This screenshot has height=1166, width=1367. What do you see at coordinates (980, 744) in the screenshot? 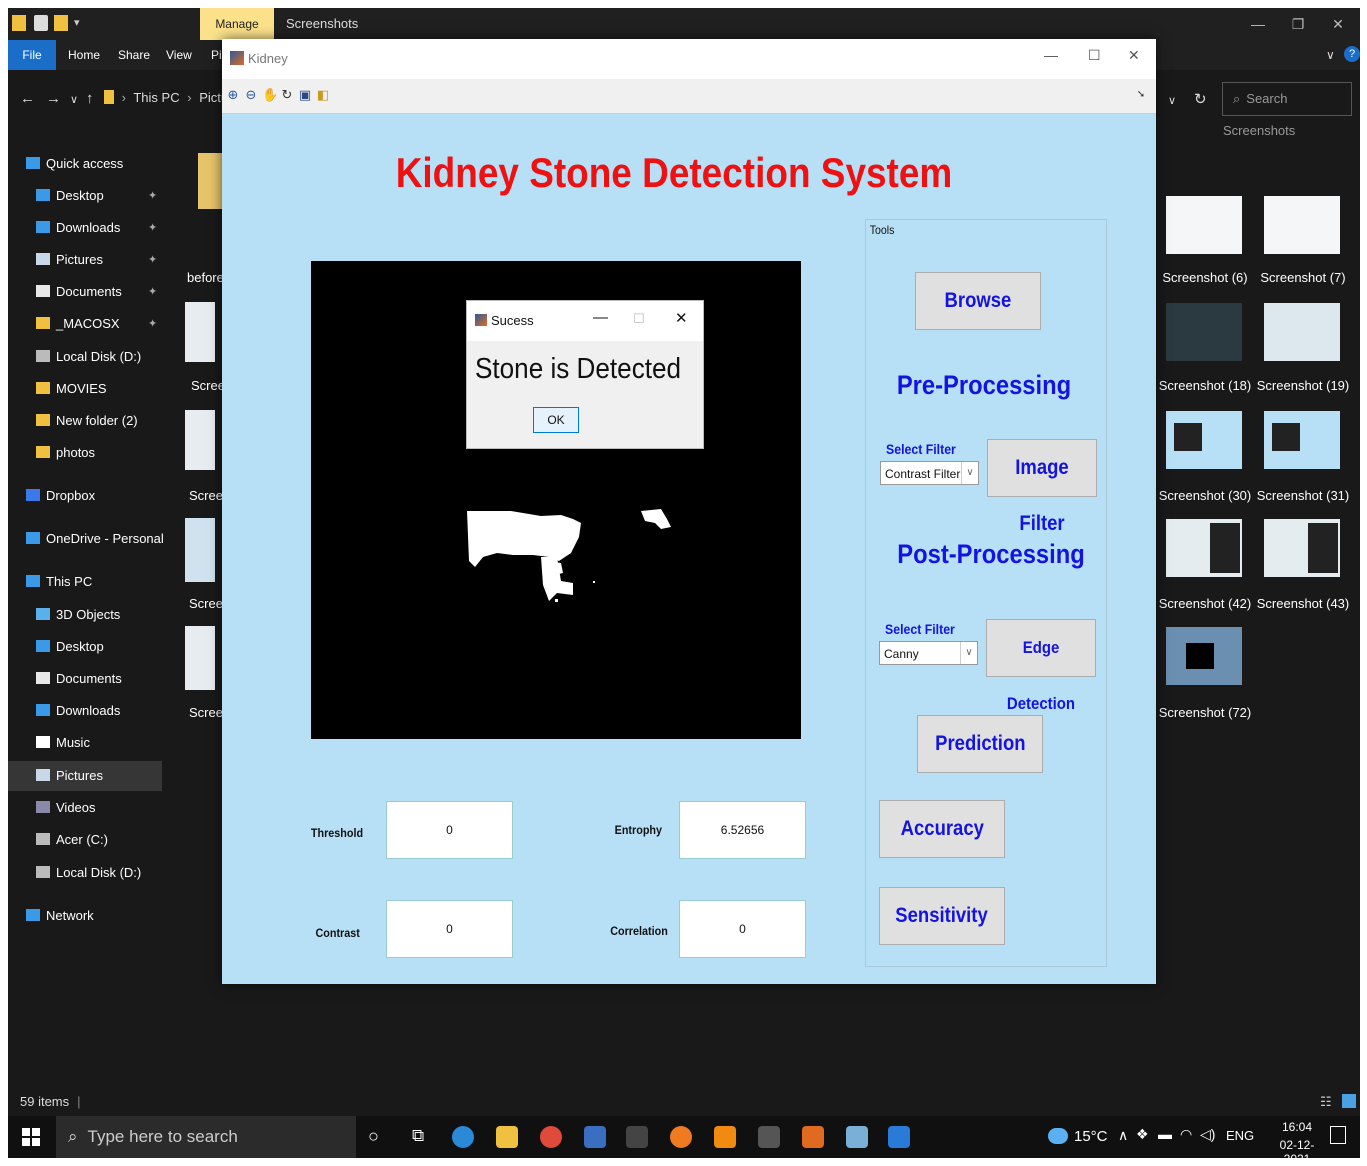
I see `prediction-button: Prediction` at bounding box center [980, 744].